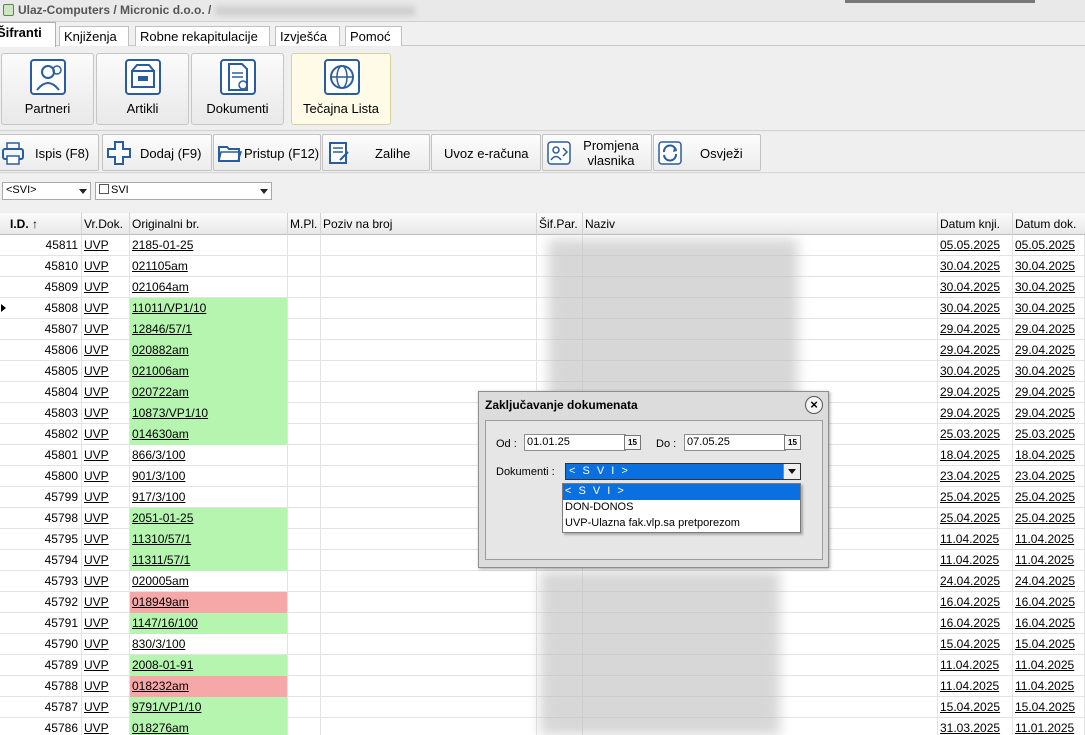 This screenshot has height=735, width=1085. I want to click on cell-originalni-br: 021064am, so click(209, 287).